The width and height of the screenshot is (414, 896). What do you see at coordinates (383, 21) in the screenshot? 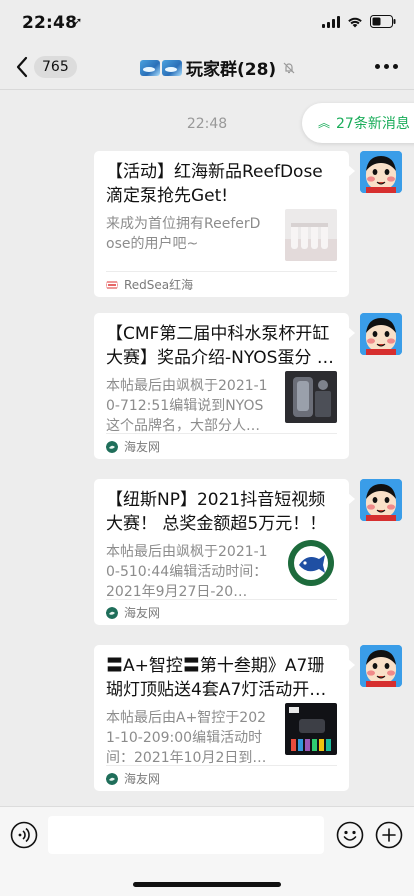
I see `battery-icon` at bounding box center [383, 21].